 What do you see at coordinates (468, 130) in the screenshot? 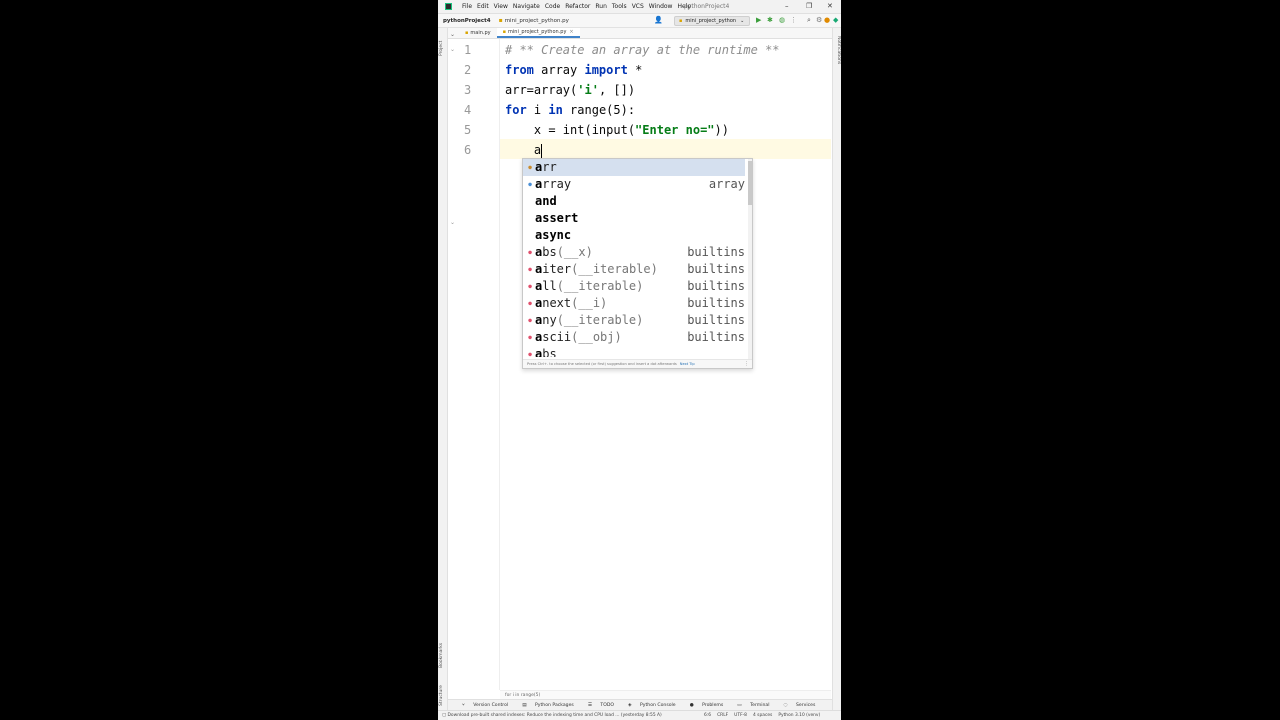
I see `line-number: 5` at bounding box center [468, 130].